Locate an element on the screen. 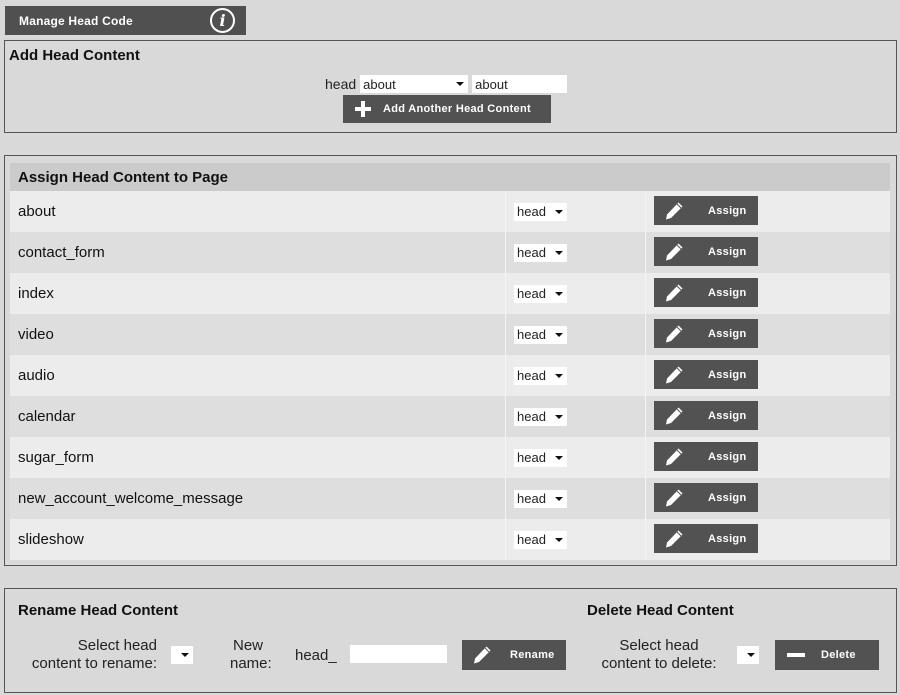 This screenshot has width=900, height=695. delete-head-content-select is located at coordinates (748, 655).